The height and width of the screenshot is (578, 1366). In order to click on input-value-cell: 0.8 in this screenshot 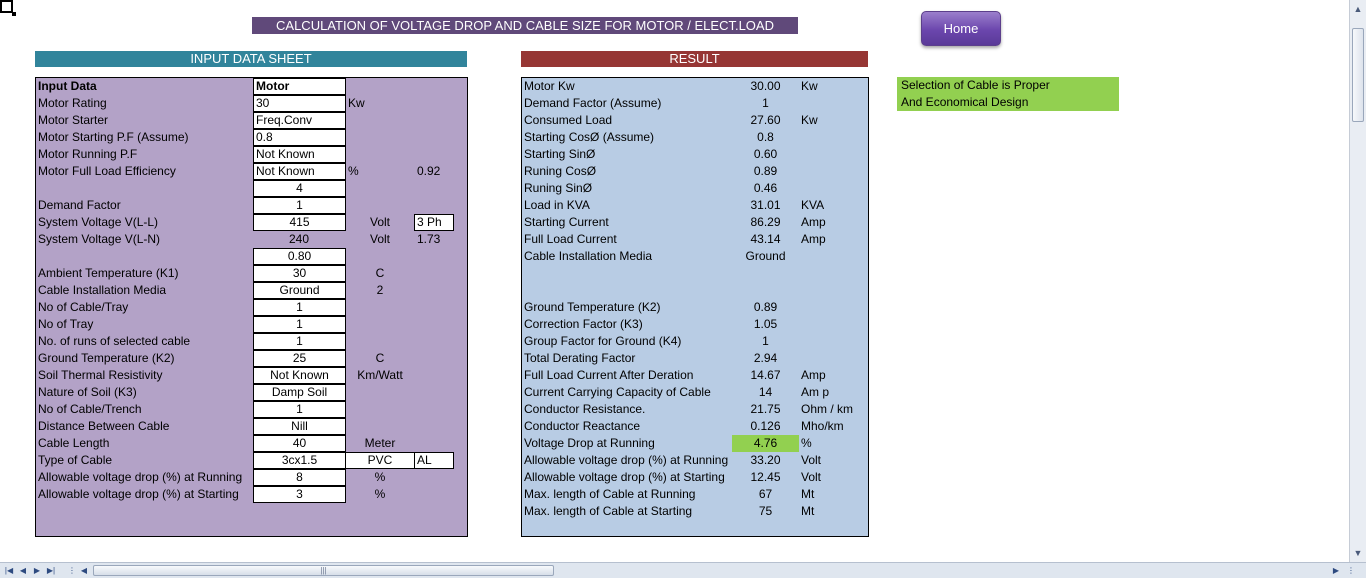, I will do `click(299, 137)`.